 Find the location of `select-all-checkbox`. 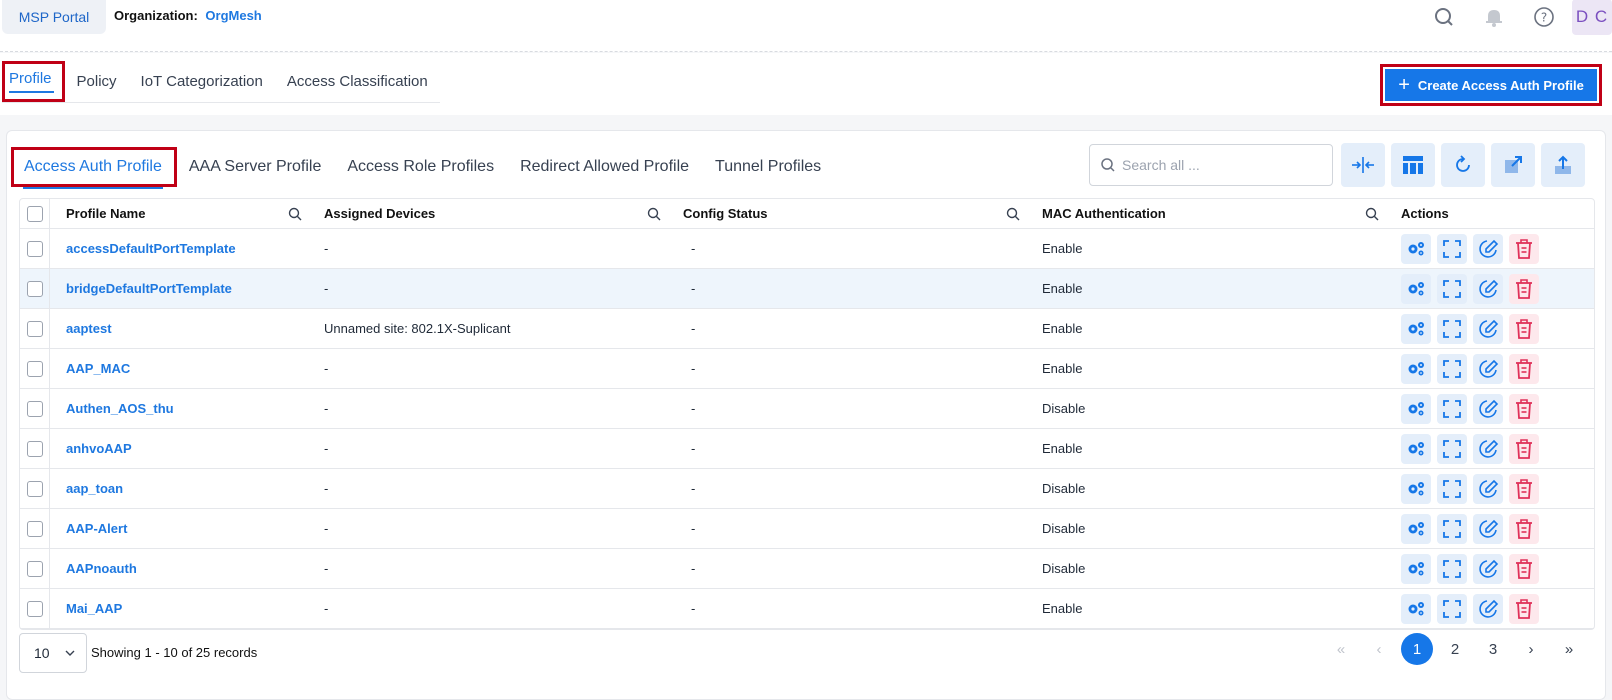

select-all-checkbox is located at coordinates (34, 213).